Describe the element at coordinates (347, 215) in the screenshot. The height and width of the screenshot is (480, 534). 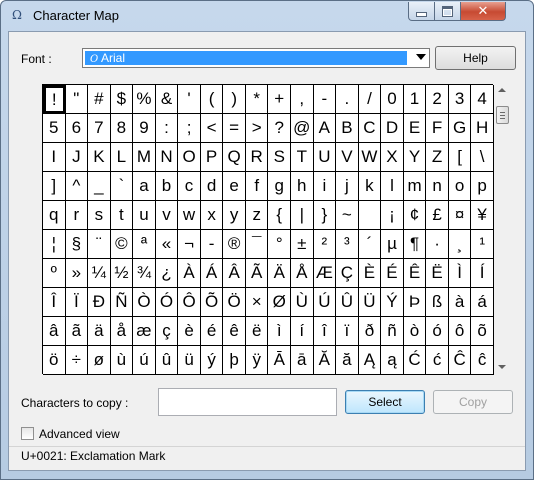
I see `character-cell: ~` at that location.